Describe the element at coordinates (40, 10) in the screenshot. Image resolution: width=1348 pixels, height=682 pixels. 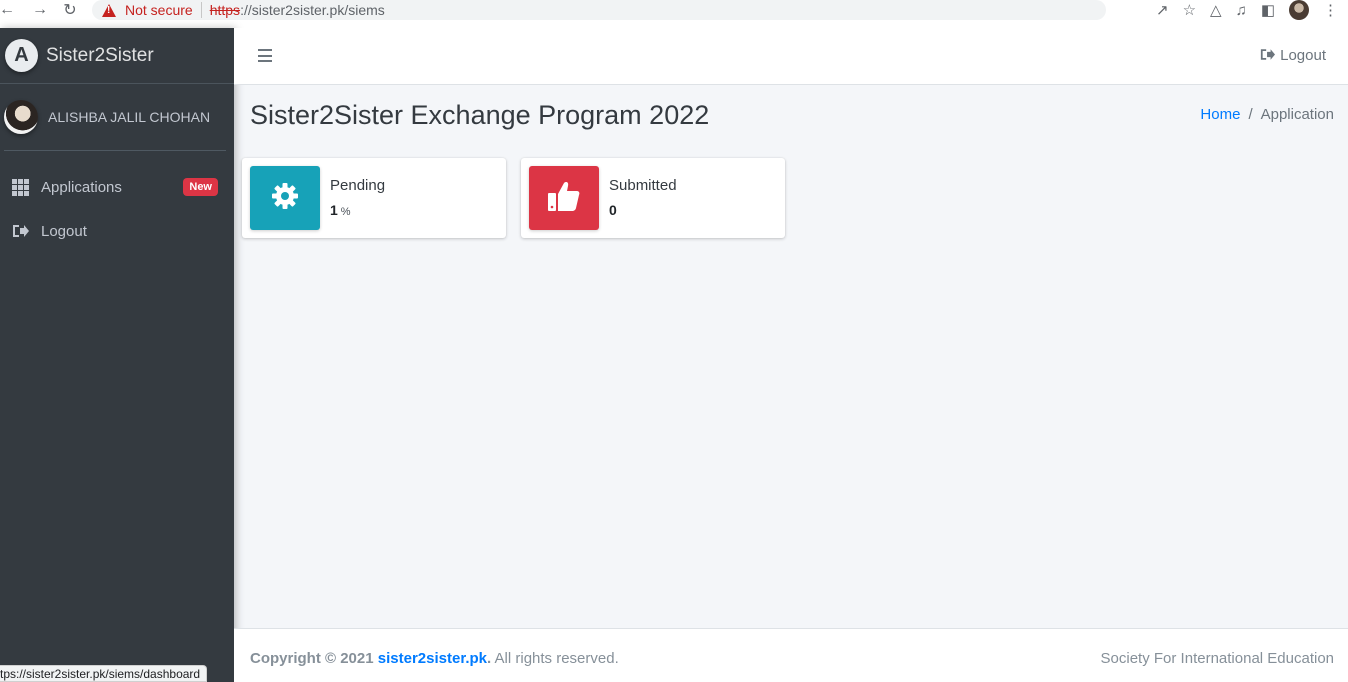
I see `forward-arrow-icon: →` at that location.